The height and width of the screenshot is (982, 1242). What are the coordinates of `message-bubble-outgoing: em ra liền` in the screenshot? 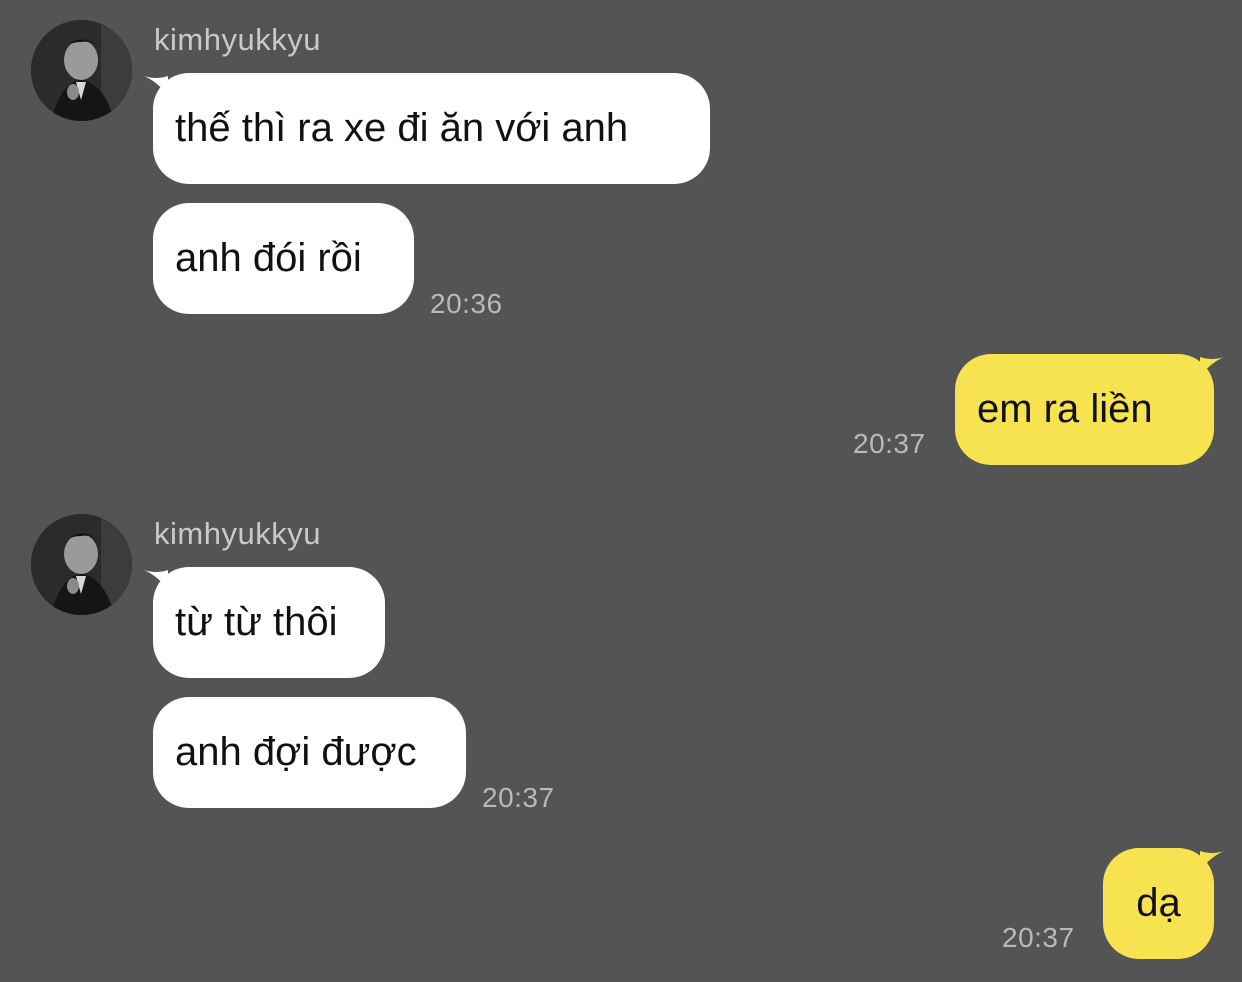 It's located at (1084, 409).